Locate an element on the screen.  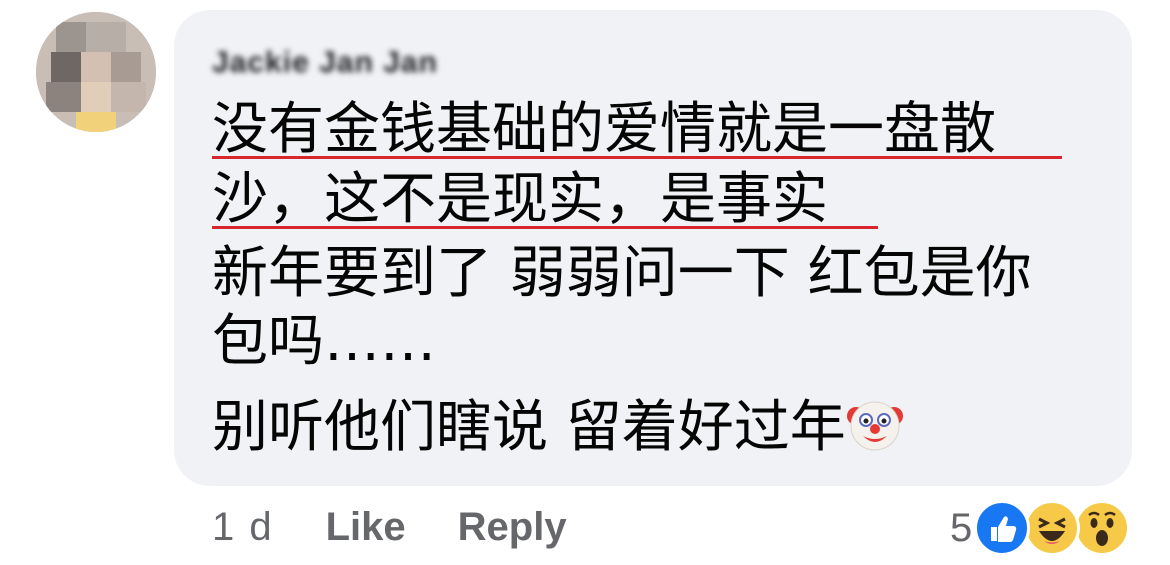
comment-author: Jackie Jan Jan is located at coordinates (372, 64).